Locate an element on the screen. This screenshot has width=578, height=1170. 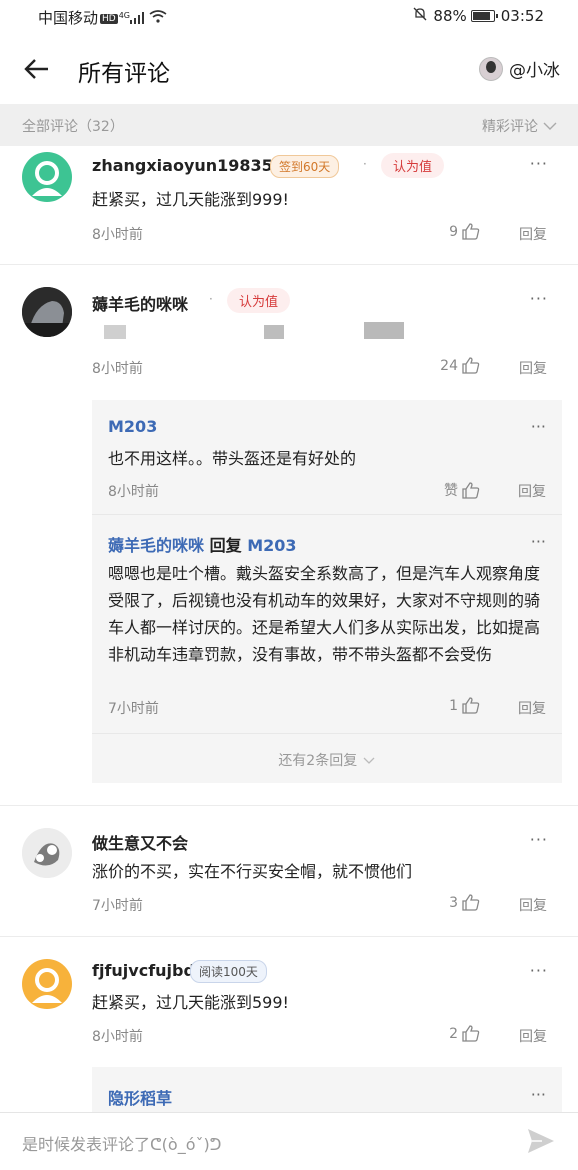
like-button: 3 is located at coordinates (464, 902).